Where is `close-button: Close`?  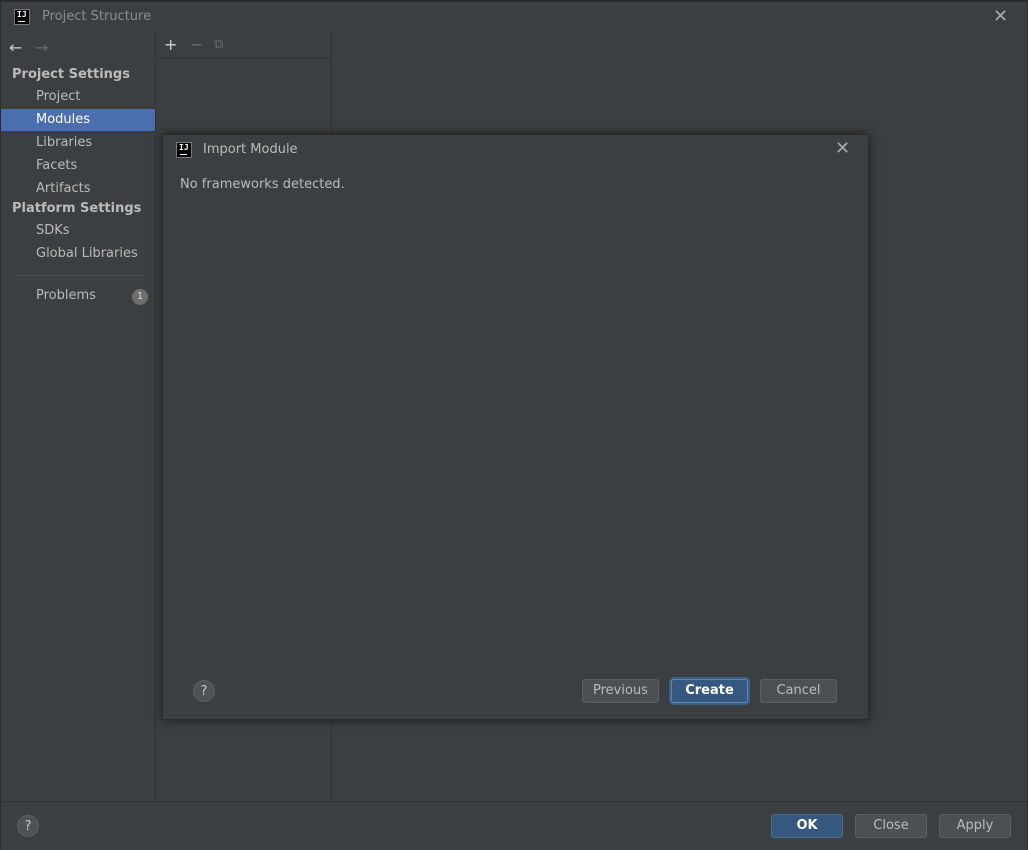 close-button: Close is located at coordinates (891, 826).